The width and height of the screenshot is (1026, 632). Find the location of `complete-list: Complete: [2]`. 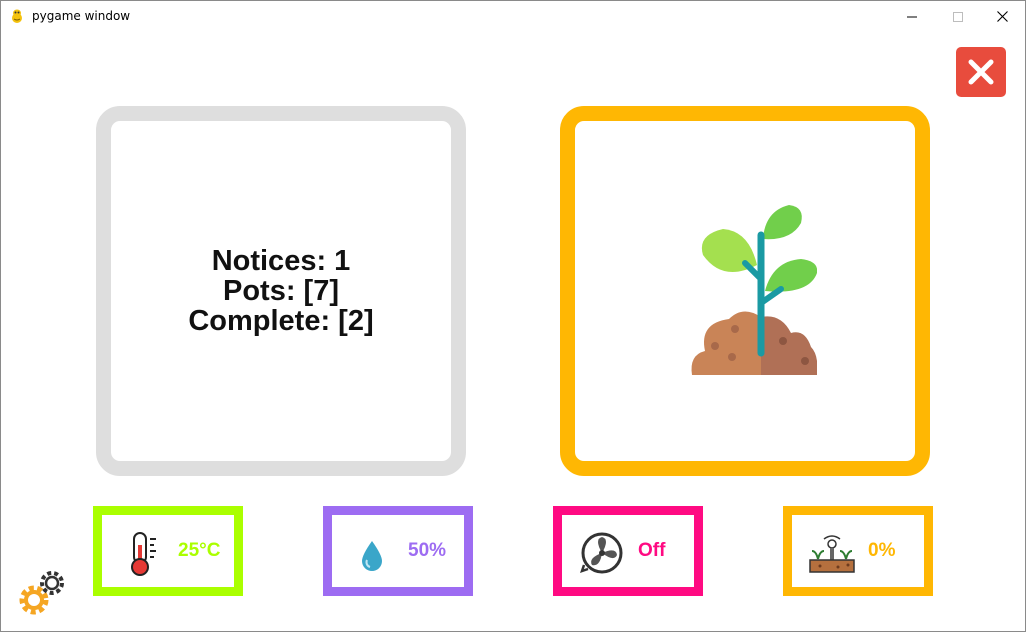

complete-list: Complete: [2] is located at coordinates (281, 321).